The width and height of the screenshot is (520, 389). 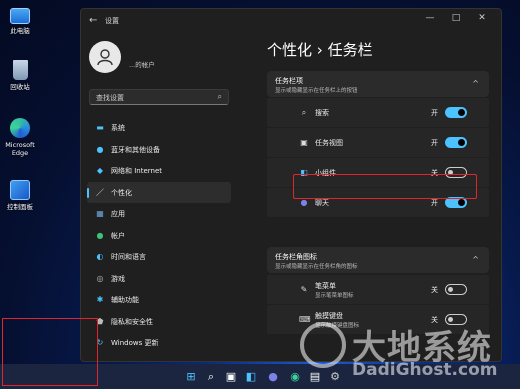 I want to click on pen-menu-toggle, so click(x=456, y=289).